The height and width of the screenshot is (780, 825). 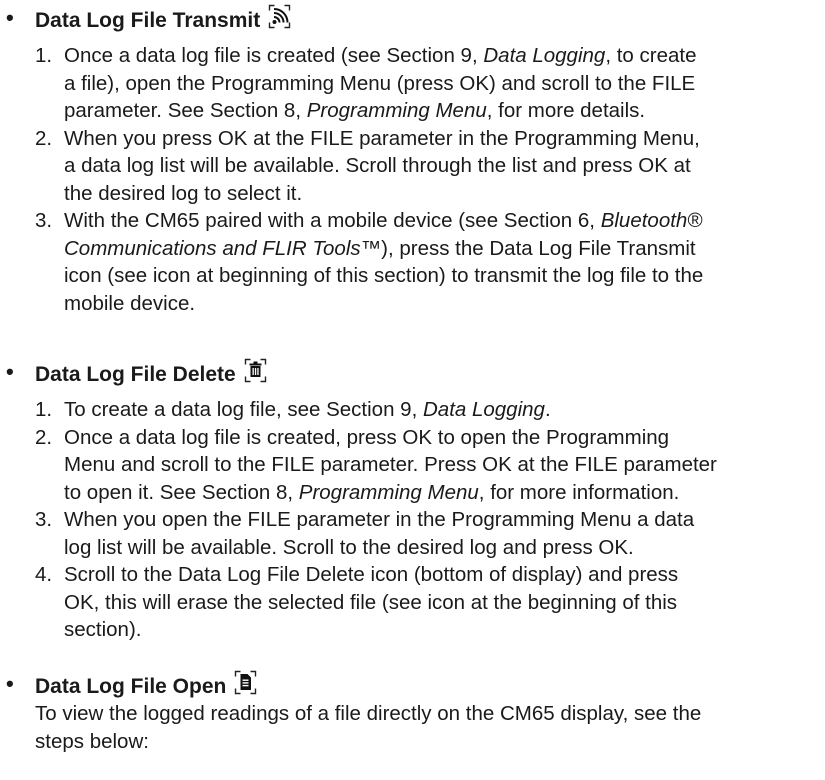 What do you see at coordinates (412, 17) in the screenshot?
I see `section-transmit-heading: • Data Log File Transmit` at bounding box center [412, 17].